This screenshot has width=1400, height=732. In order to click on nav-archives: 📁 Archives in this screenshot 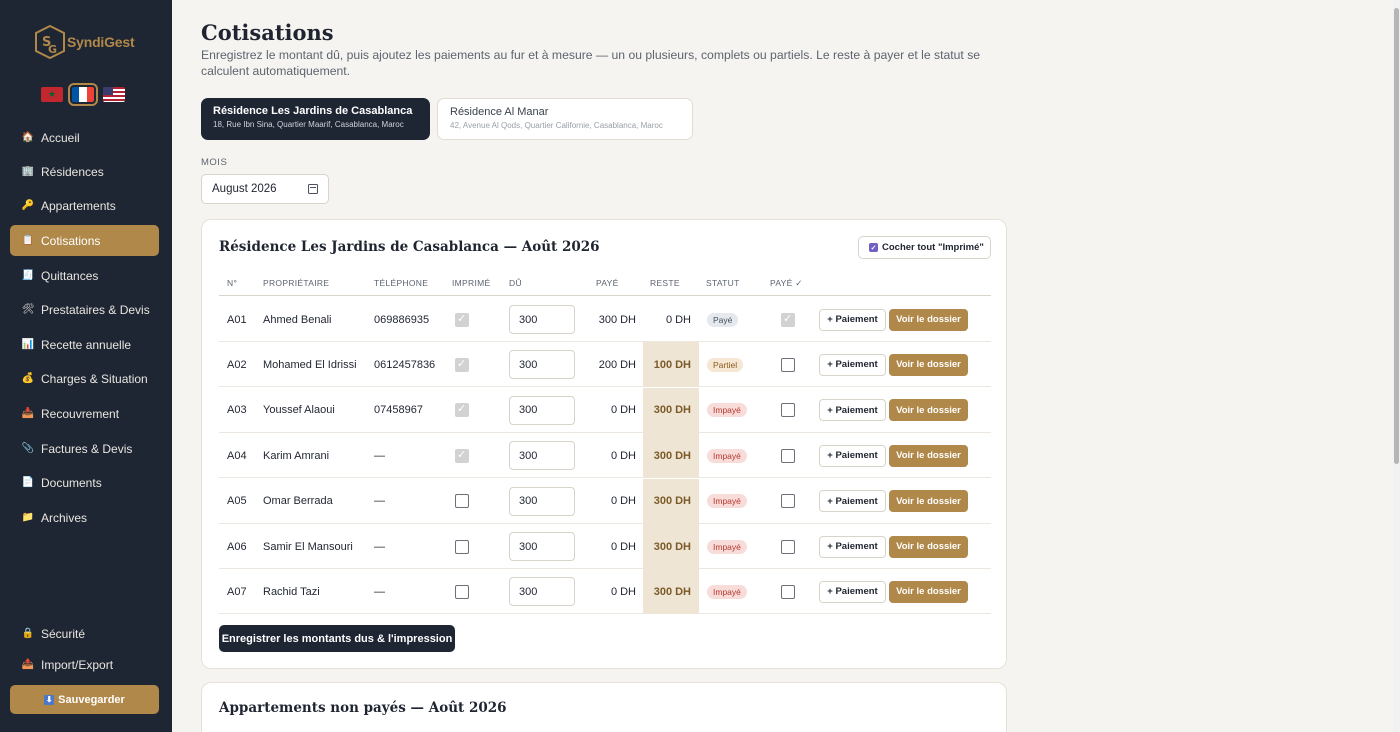, I will do `click(84, 517)`.